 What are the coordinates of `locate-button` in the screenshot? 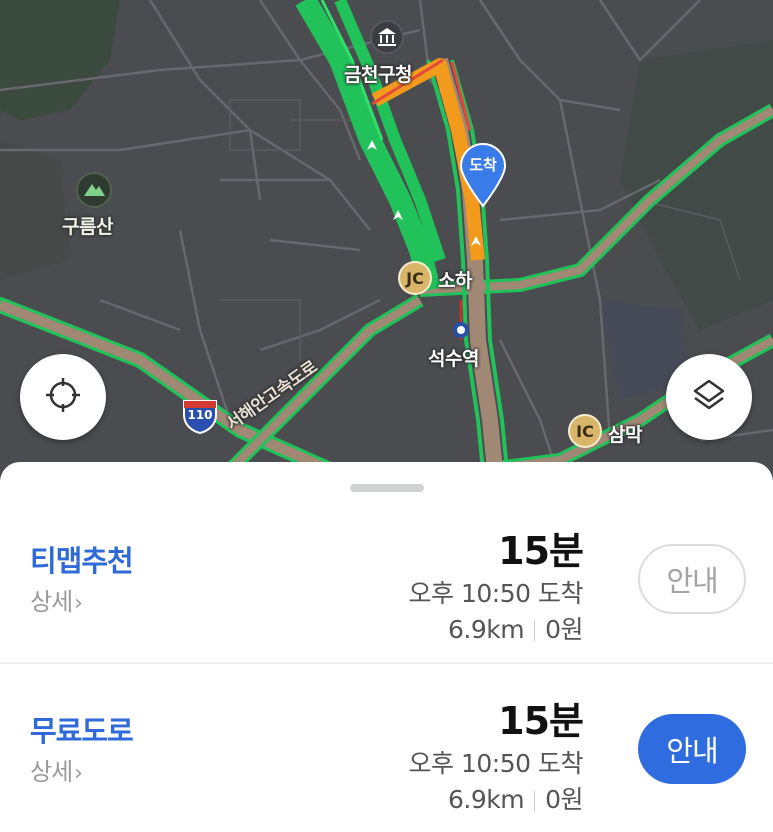 It's located at (63, 397).